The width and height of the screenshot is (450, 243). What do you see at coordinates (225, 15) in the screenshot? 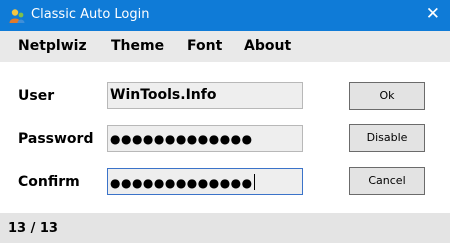
I see `title-bar: Classic Auto Login ✕` at bounding box center [225, 15].